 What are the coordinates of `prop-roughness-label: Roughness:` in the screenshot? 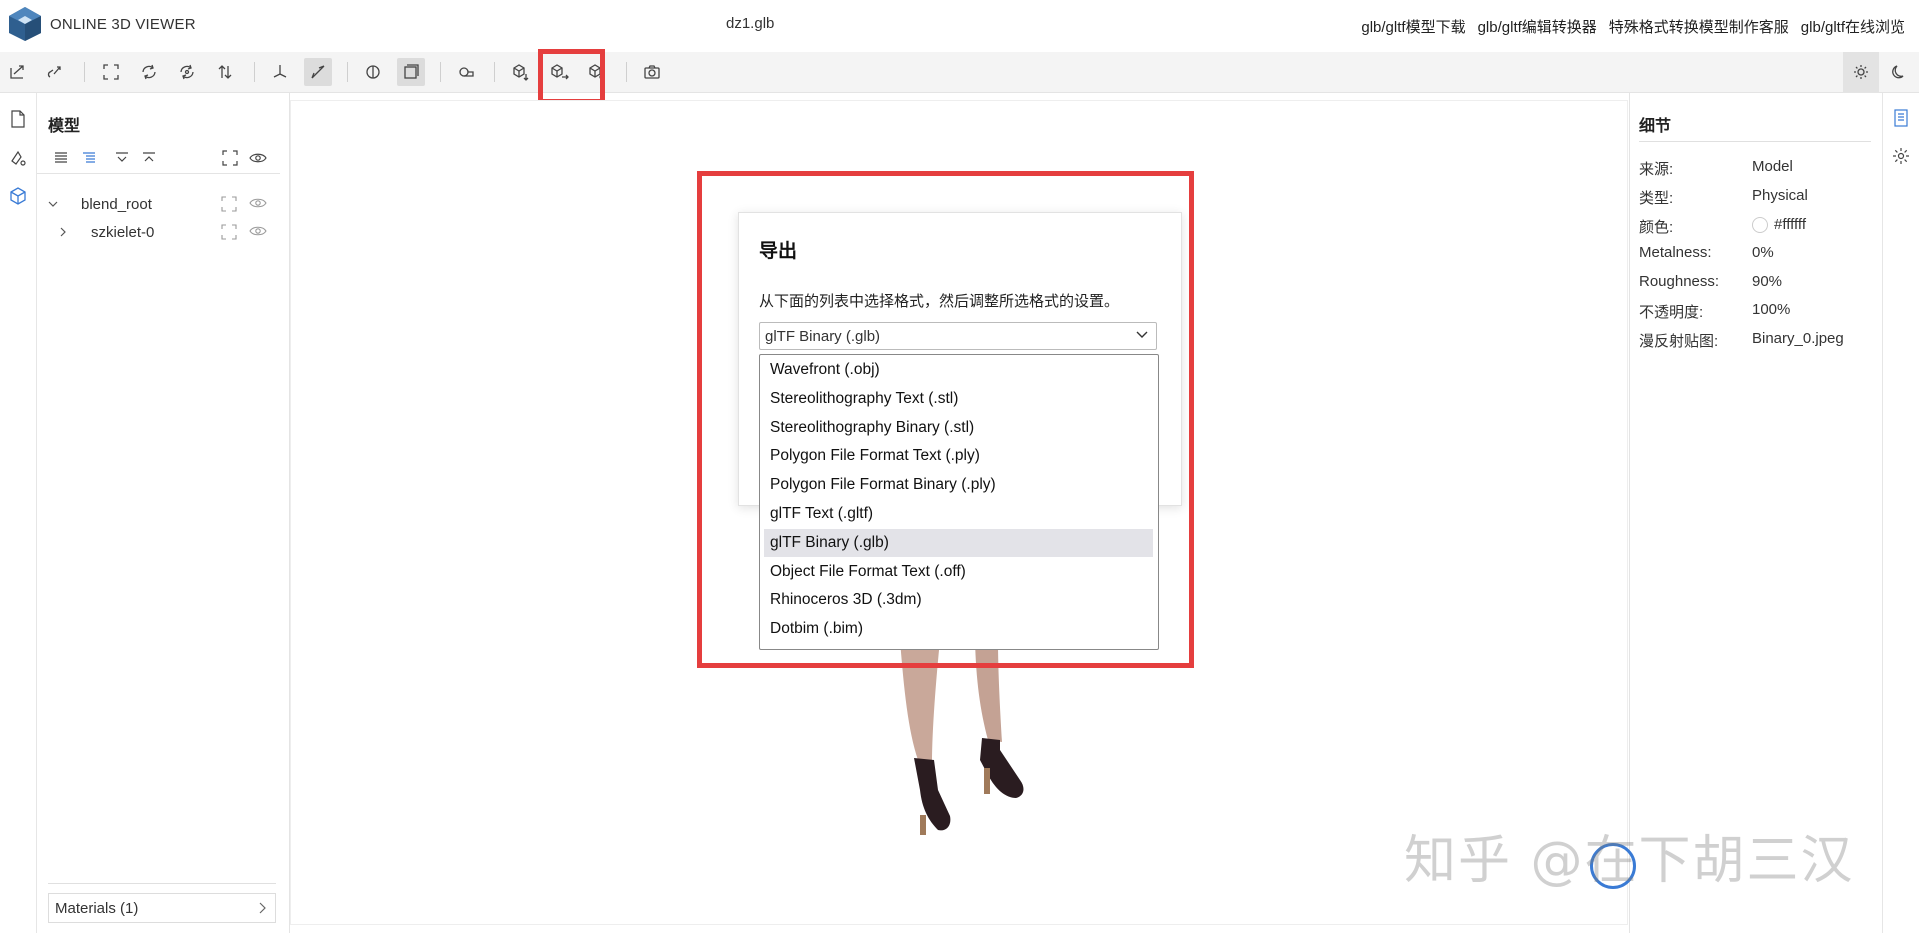 It's located at (1679, 281).